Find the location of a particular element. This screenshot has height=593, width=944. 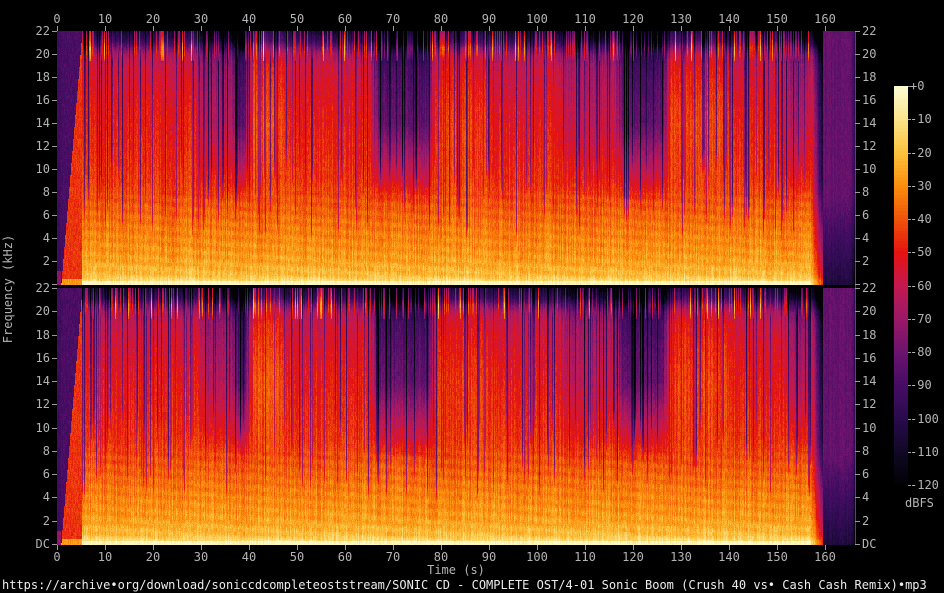

colorbar-tick-label: -110 is located at coordinates (924, 452).